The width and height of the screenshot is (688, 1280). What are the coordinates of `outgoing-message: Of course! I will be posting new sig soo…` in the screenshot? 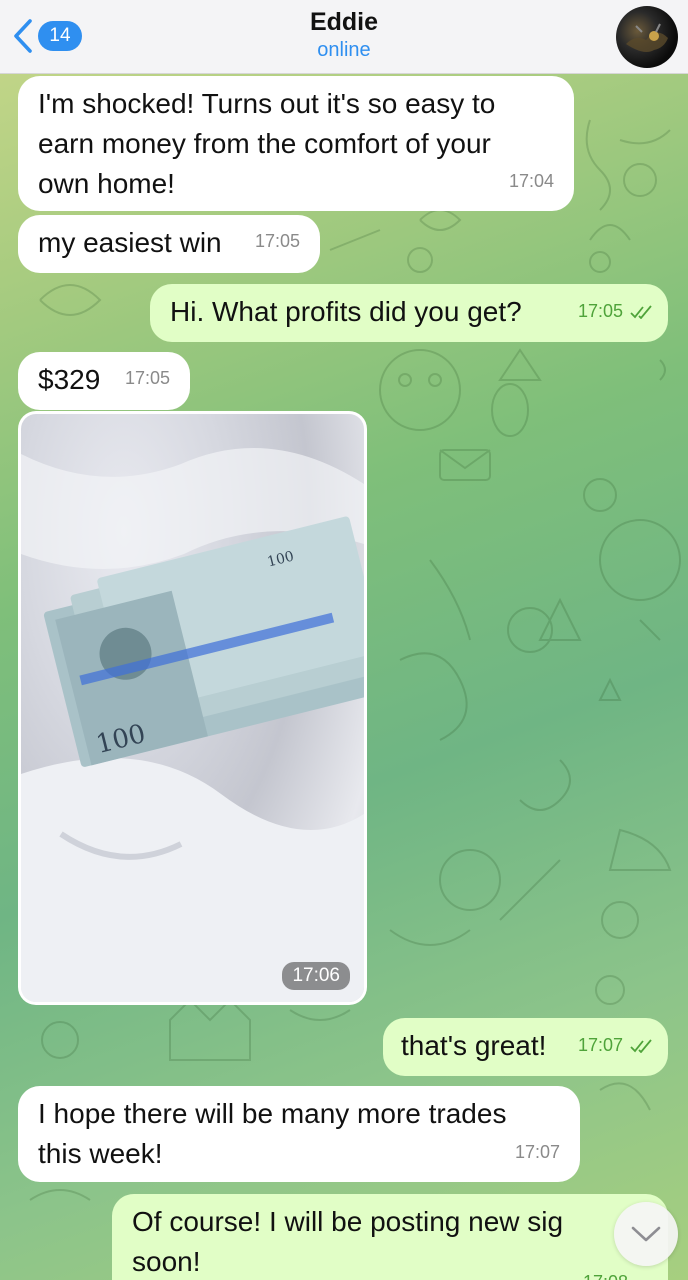 It's located at (390, 1237).